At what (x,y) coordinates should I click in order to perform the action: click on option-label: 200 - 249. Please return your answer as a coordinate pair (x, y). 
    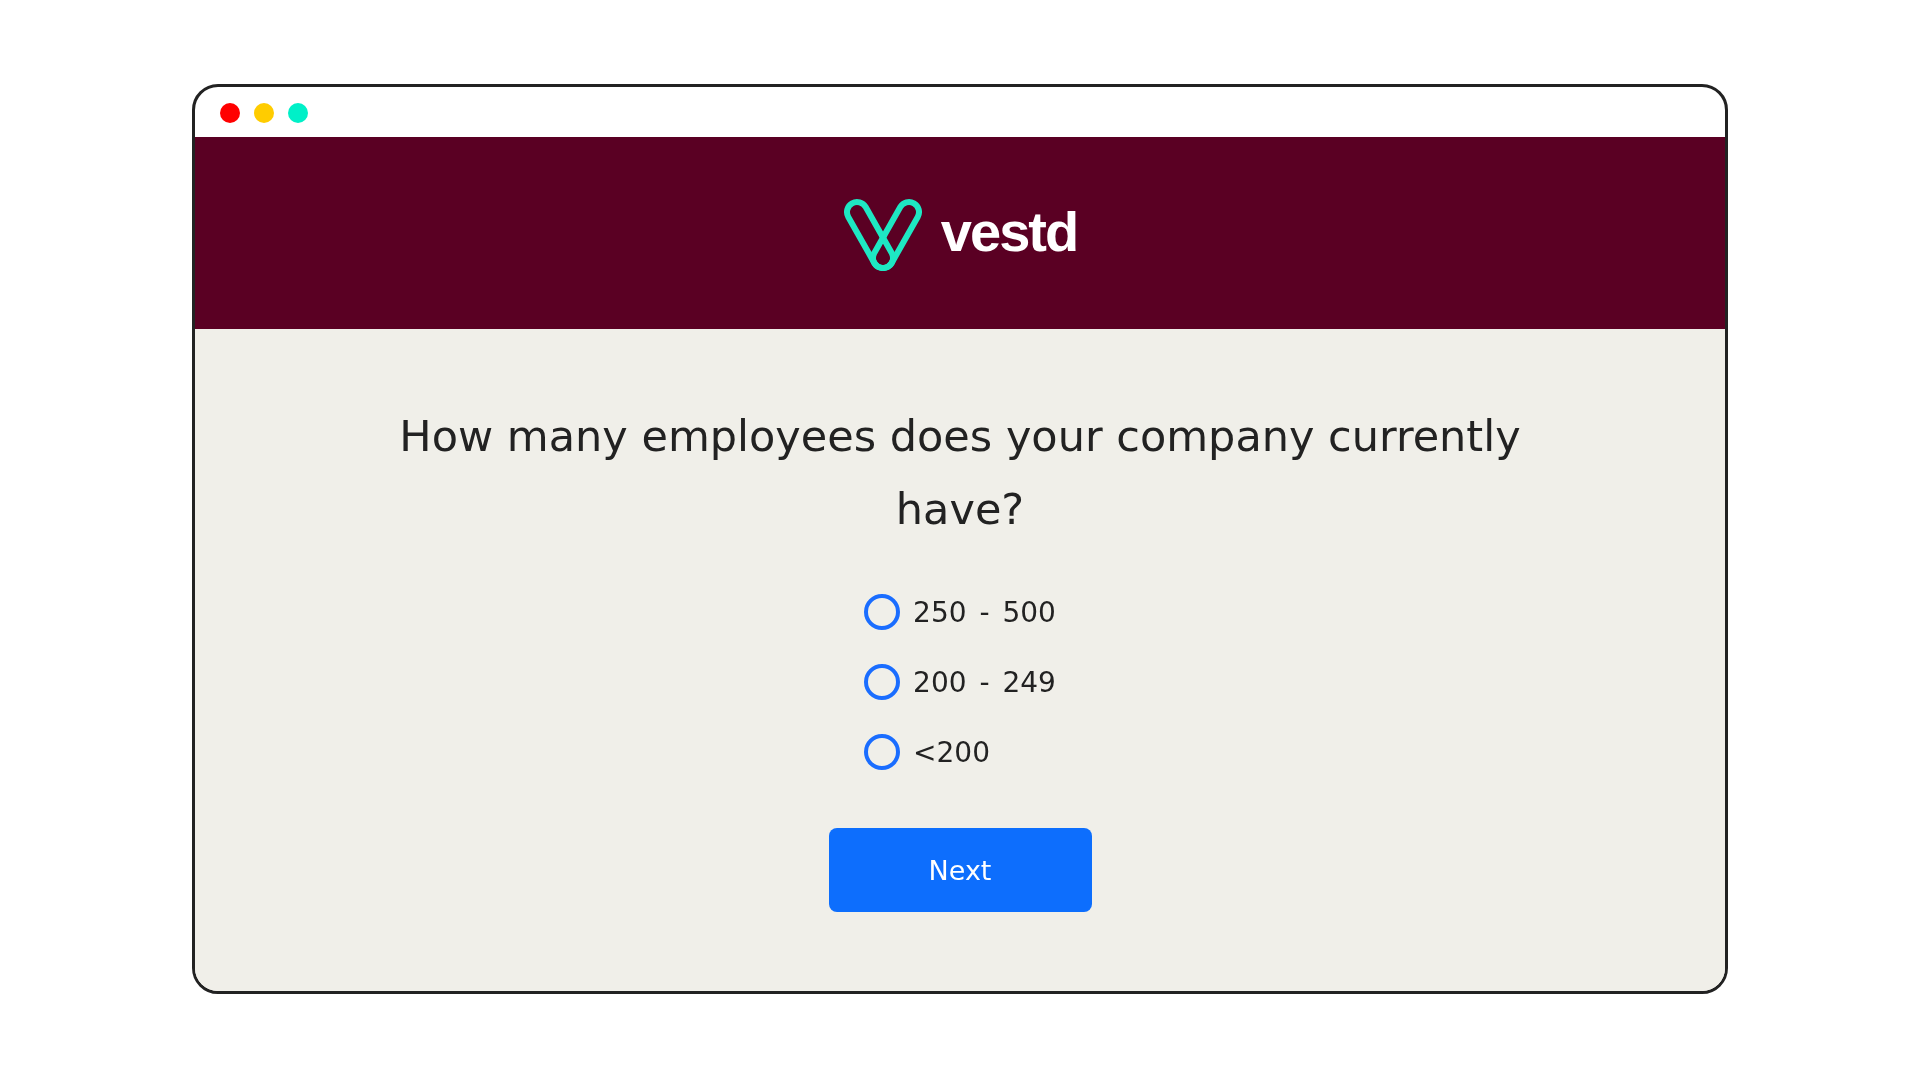
    Looking at the image, I should click on (984, 682).